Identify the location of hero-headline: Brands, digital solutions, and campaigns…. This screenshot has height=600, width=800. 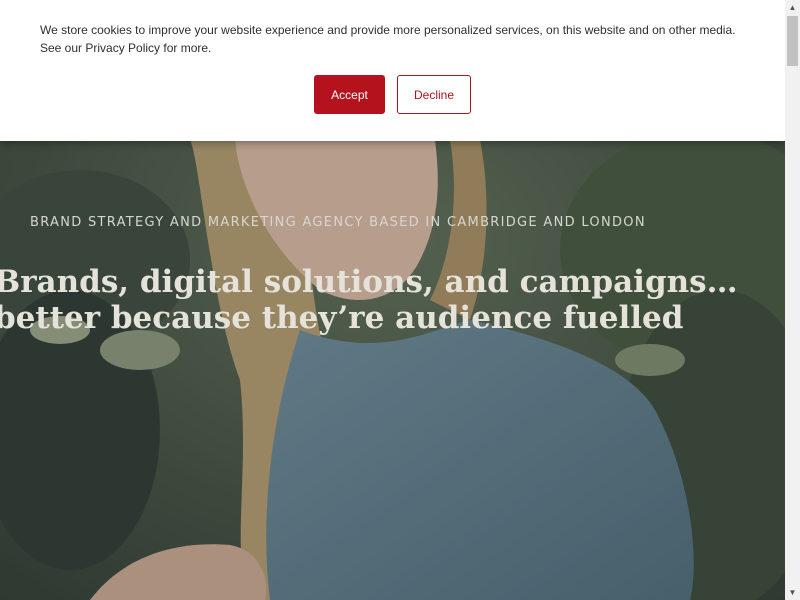
(369, 300).